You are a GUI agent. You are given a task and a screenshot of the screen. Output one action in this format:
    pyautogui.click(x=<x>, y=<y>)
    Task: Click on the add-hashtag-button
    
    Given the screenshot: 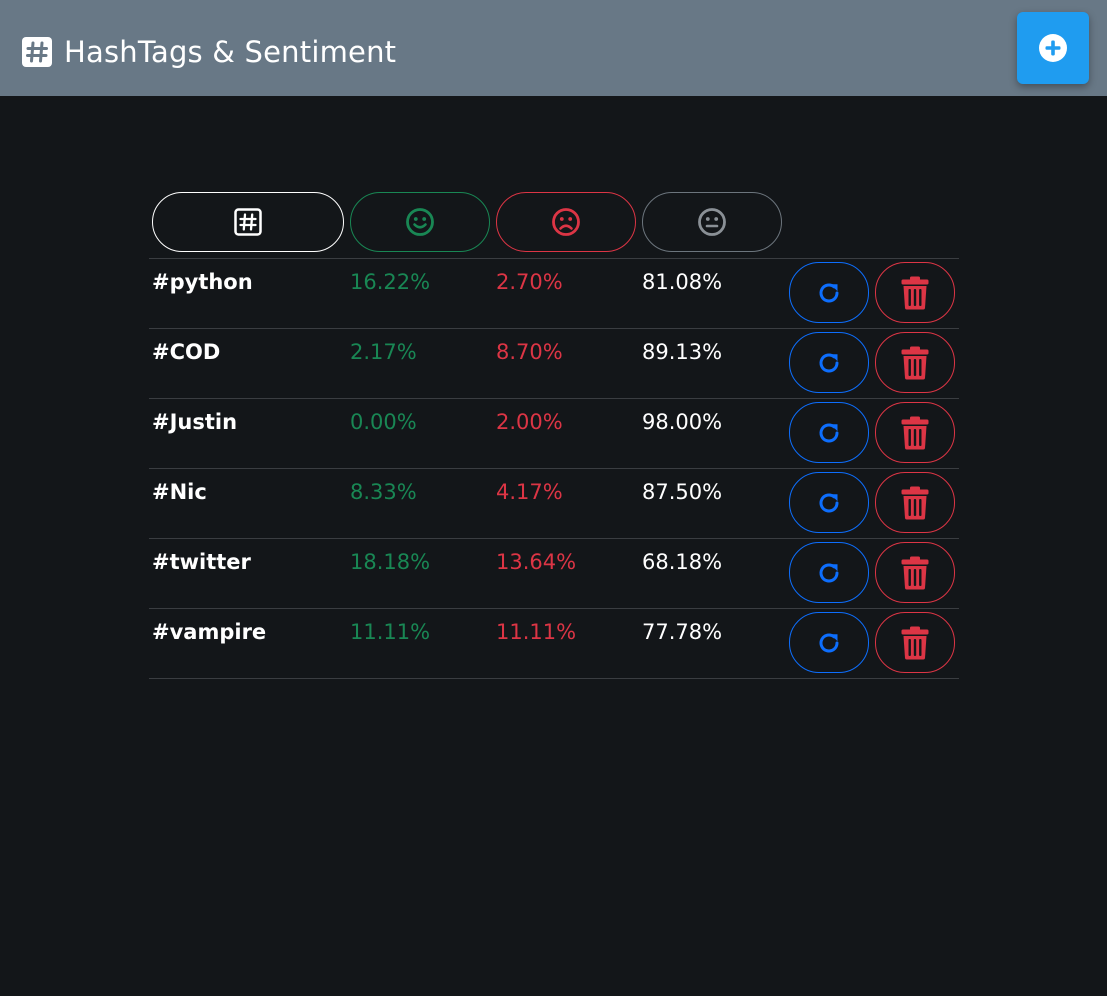 What is the action you would take?
    pyautogui.click(x=1053, y=48)
    